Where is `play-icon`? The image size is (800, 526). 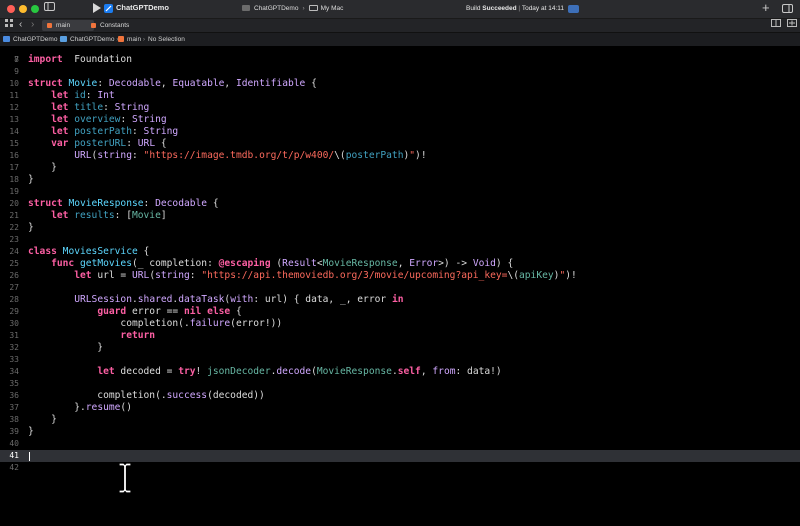
play-icon is located at coordinates (97, 10).